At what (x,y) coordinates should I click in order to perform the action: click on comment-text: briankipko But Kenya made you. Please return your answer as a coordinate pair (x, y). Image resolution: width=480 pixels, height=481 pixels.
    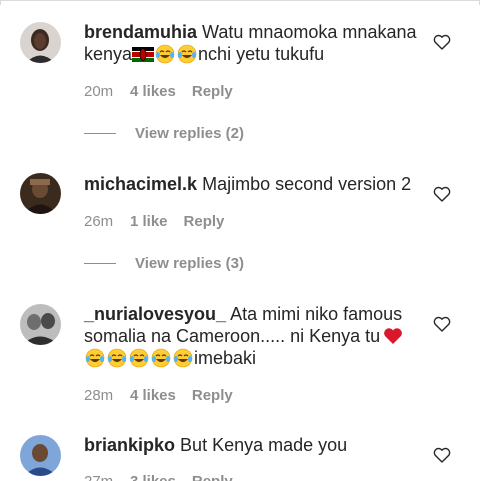
    Looking at the image, I should click on (254, 445).